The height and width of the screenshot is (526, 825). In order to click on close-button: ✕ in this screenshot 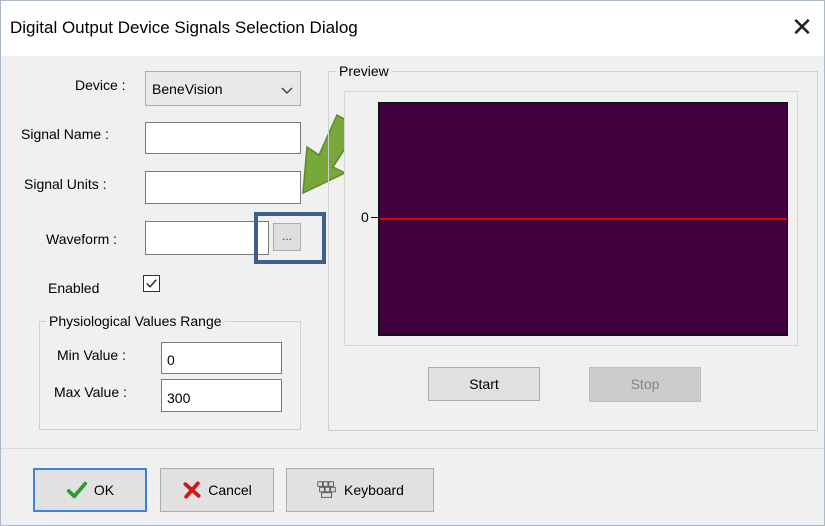, I will do `click(802, 27)`.